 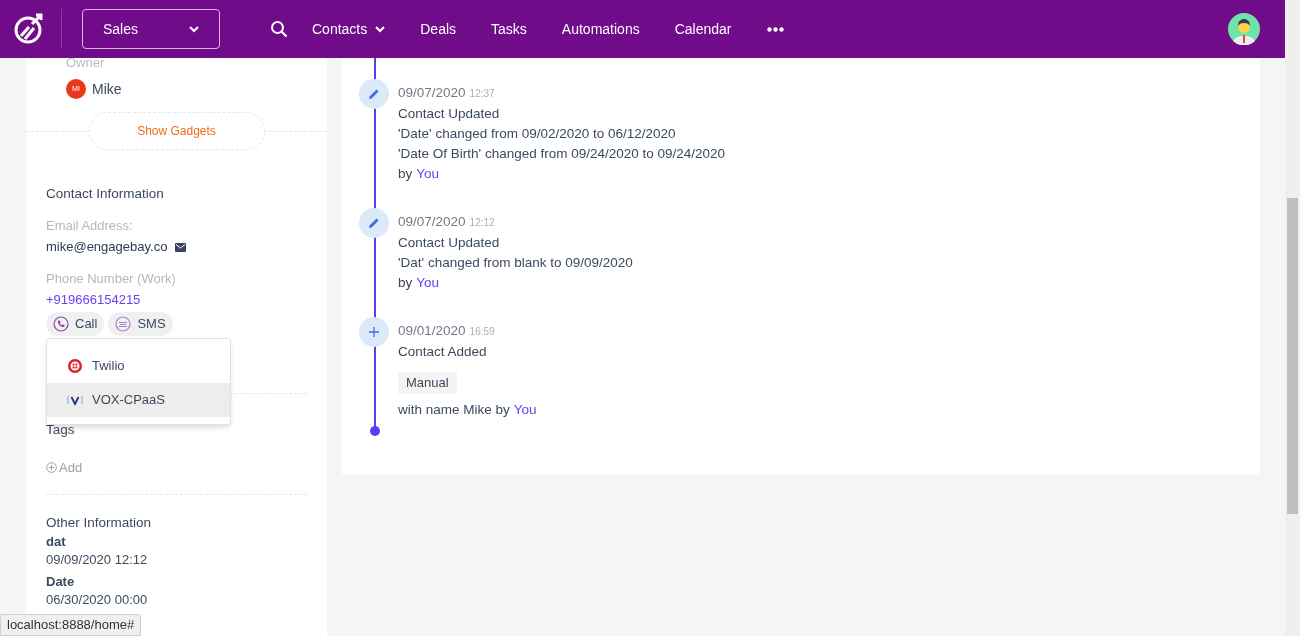 I want to click on phone-action-button: SMS, so click(x=140, y=323).